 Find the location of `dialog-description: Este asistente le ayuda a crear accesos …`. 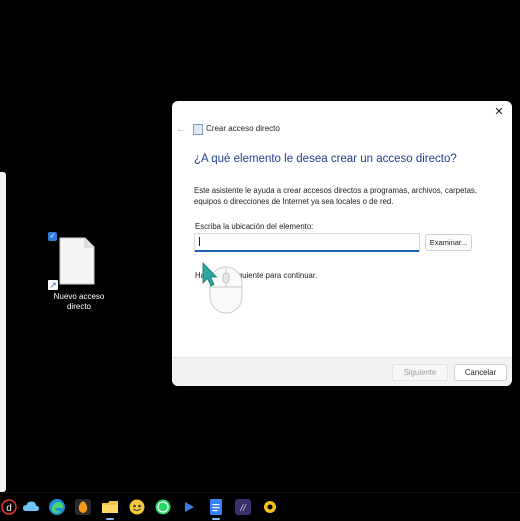

dialog-description: Este asistente le ayuda a crear accesos … is located at coordinates (335, 196).